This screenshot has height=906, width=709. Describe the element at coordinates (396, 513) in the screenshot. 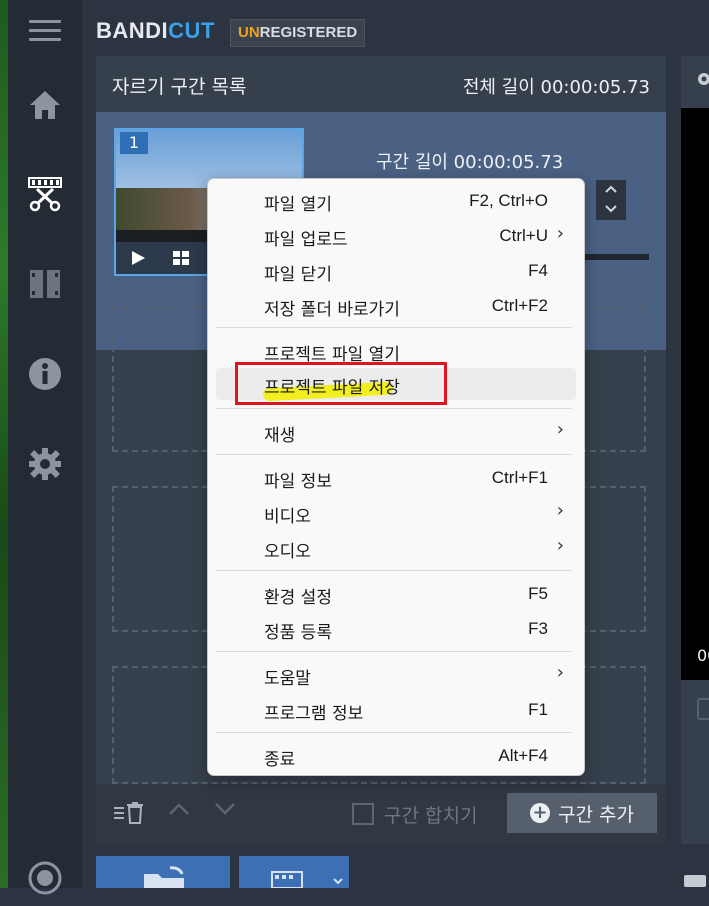

I see `menu-item-video: 비디오 ›` at that location.